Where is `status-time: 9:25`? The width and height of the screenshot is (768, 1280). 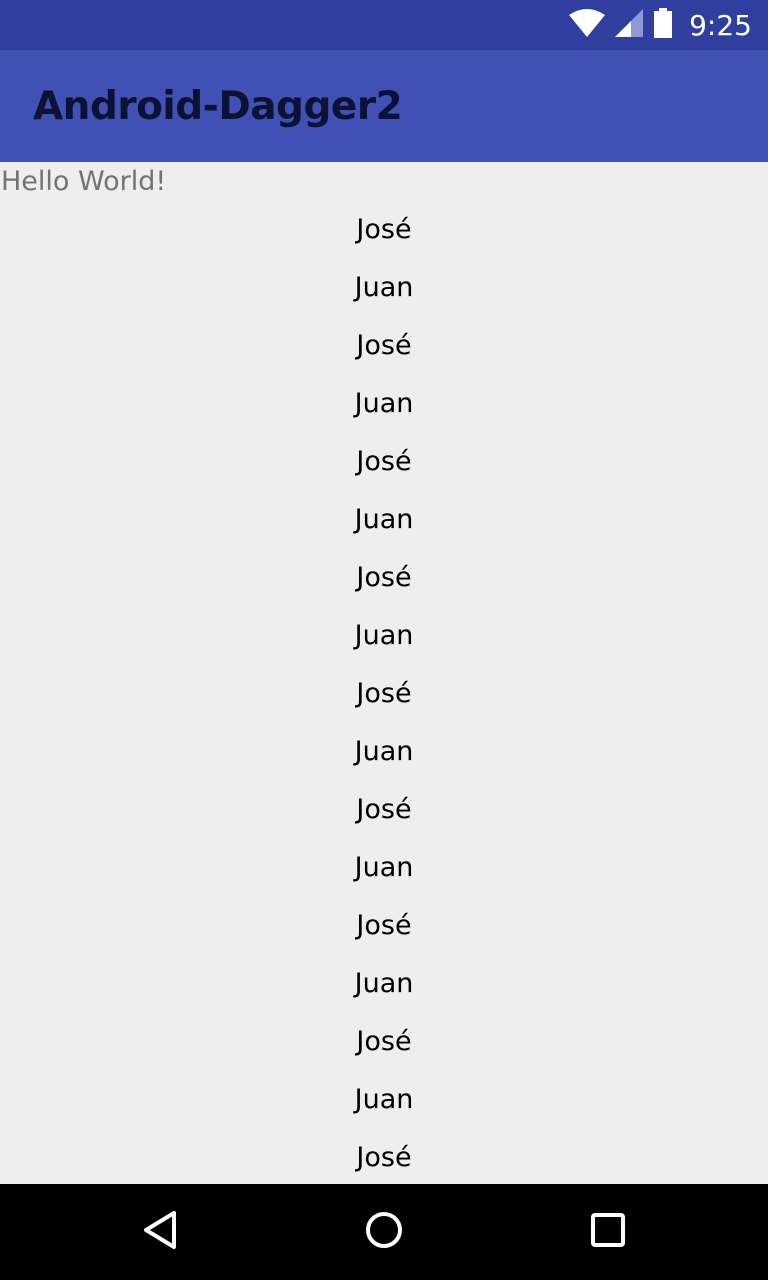
status-time: 9:25 is located at coordinates (720, 25).